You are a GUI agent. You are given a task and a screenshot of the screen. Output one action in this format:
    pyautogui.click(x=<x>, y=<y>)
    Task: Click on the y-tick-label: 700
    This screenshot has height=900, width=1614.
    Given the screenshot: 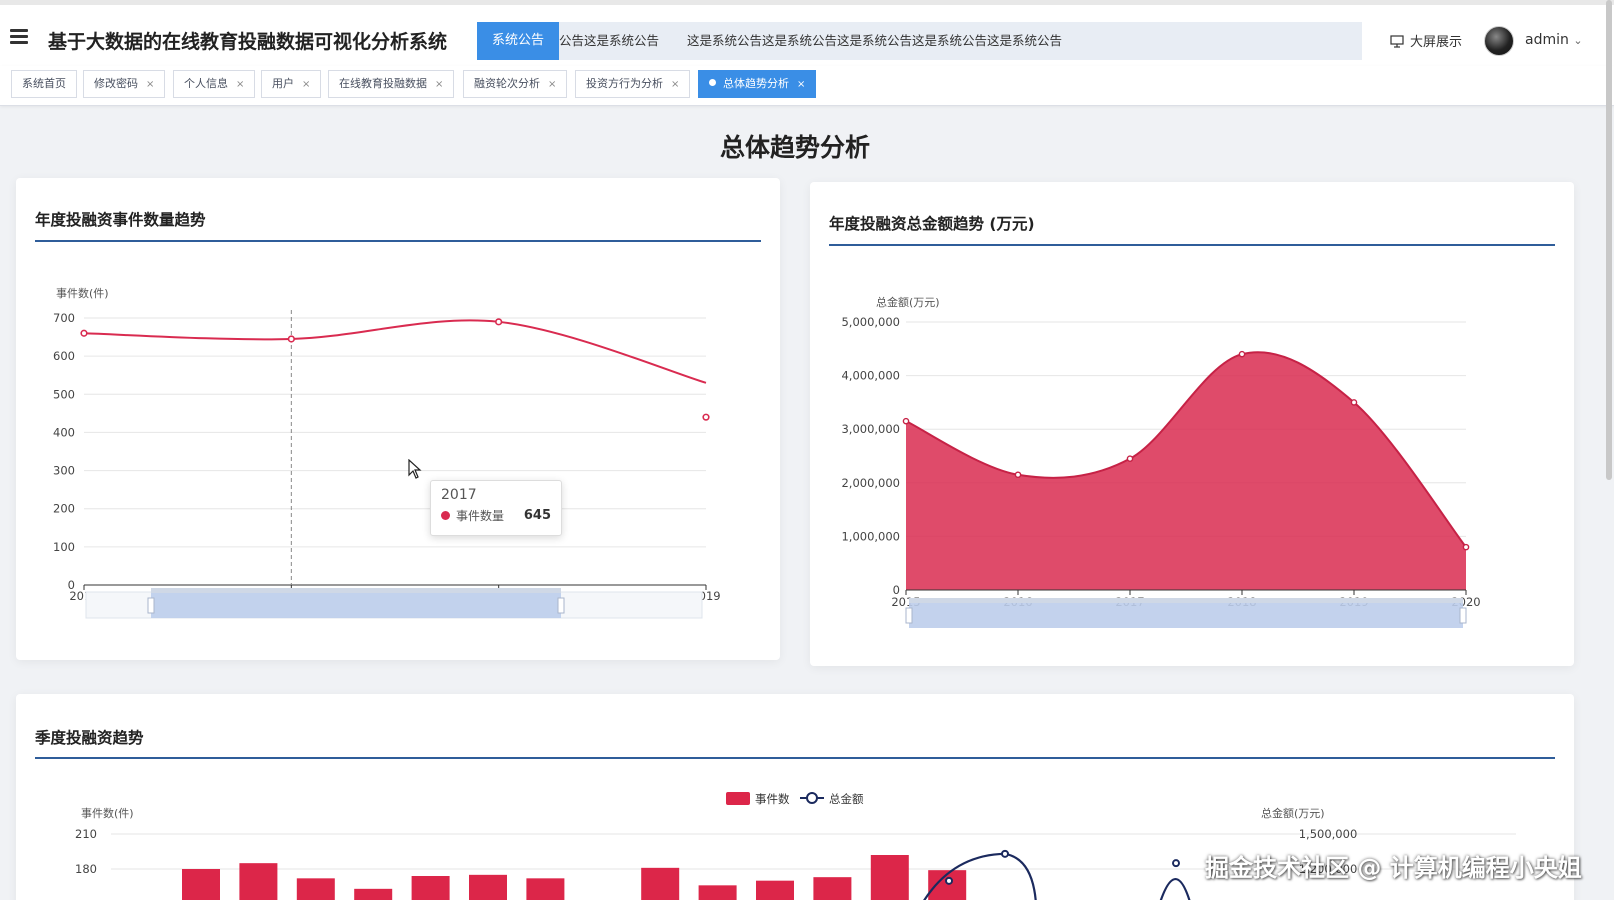 What is the action you would take?
    pyautogui.click(x=64, y=318)
    